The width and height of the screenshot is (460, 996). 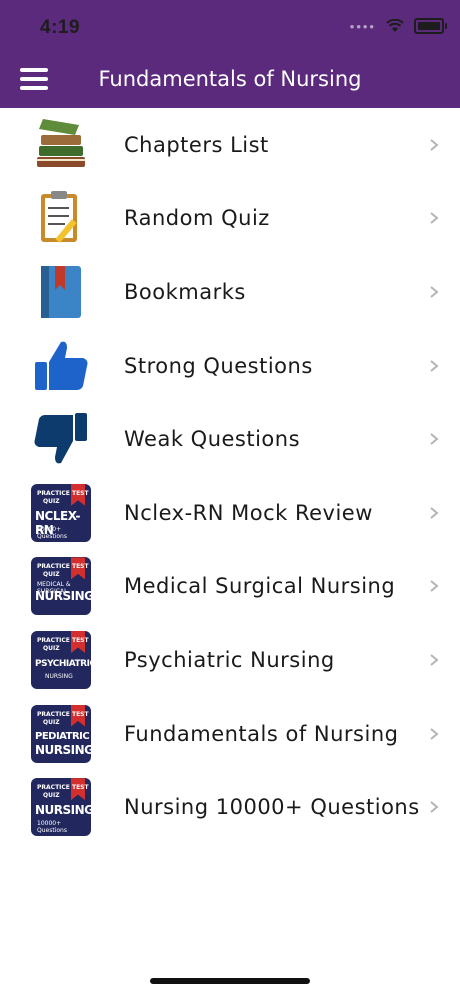 I want to click on row-label: Psychiatric Nursing, so click(x=229, y=659).